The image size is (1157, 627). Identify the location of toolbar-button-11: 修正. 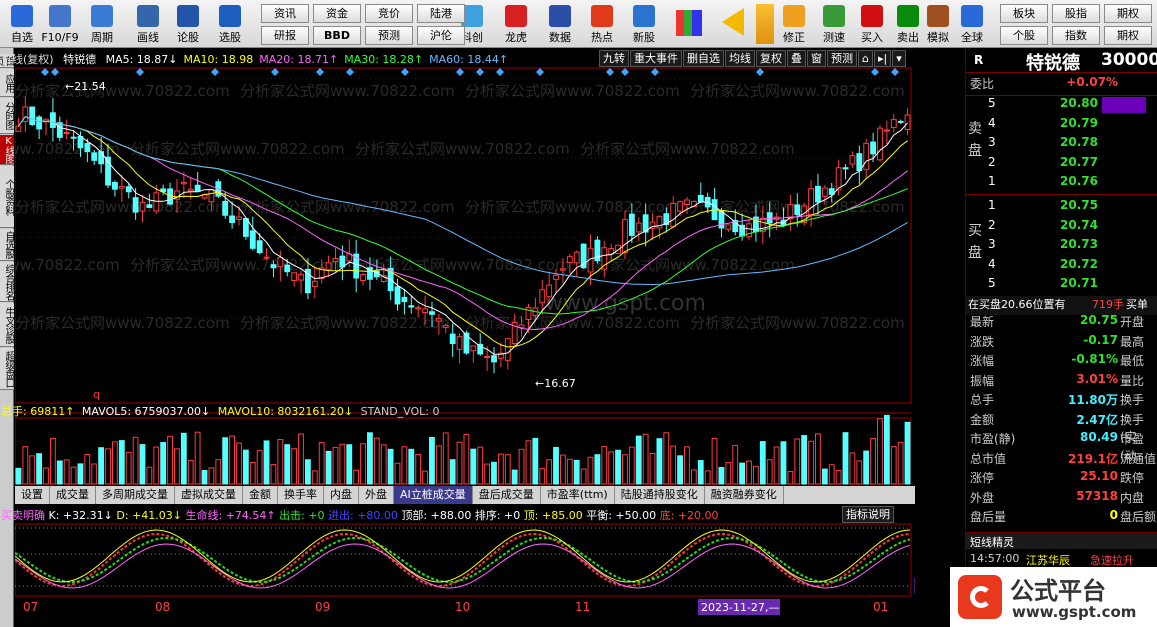
(794, 24).